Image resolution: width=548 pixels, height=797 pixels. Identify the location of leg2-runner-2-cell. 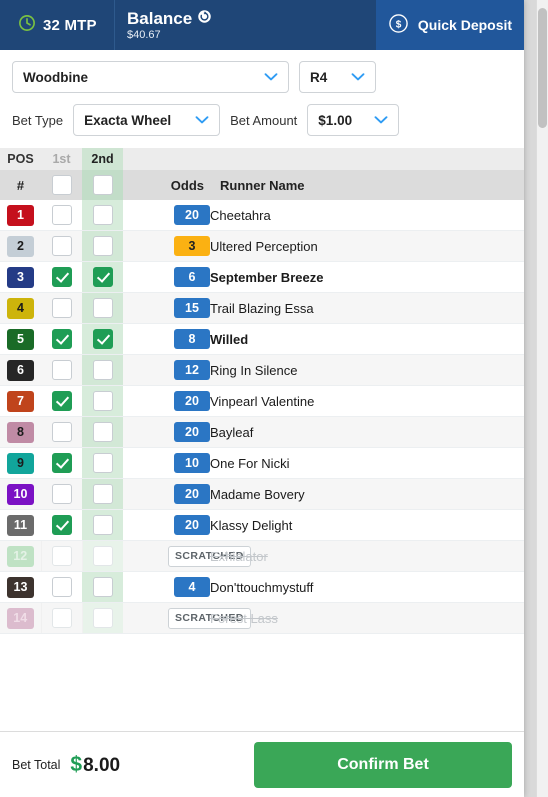
(102, 246).